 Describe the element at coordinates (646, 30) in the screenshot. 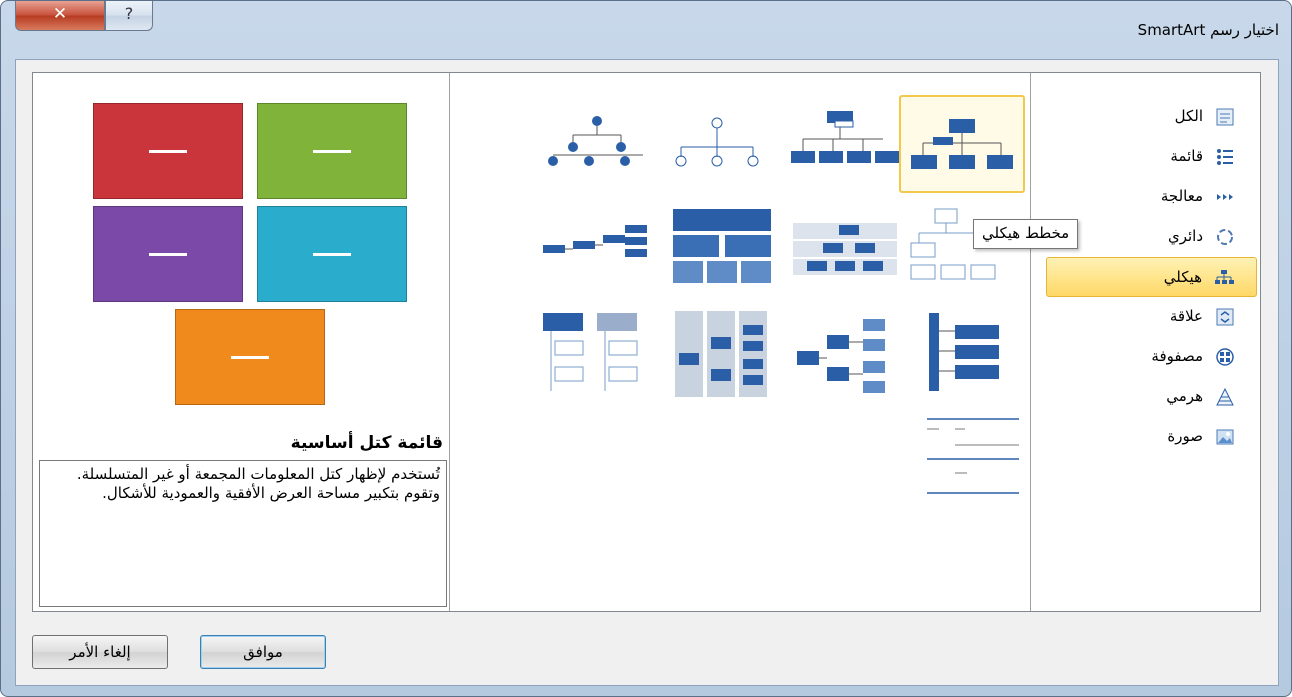

I see `title-bar: ✕ ? اختيار رسم SmartArt` at that location.